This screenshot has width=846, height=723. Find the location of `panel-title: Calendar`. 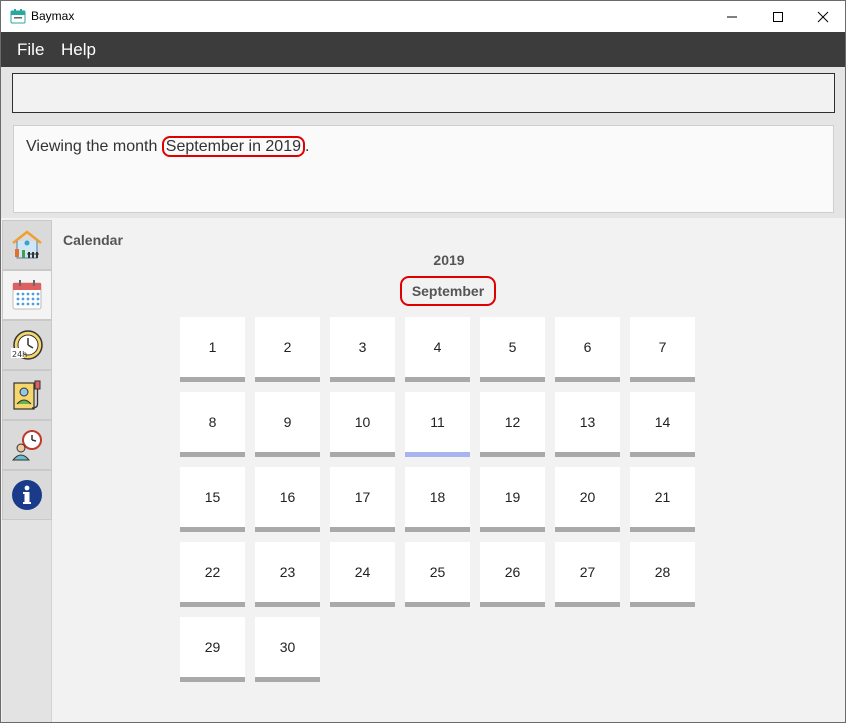

panel-title: Calendar is located at coordinates (93, 240).